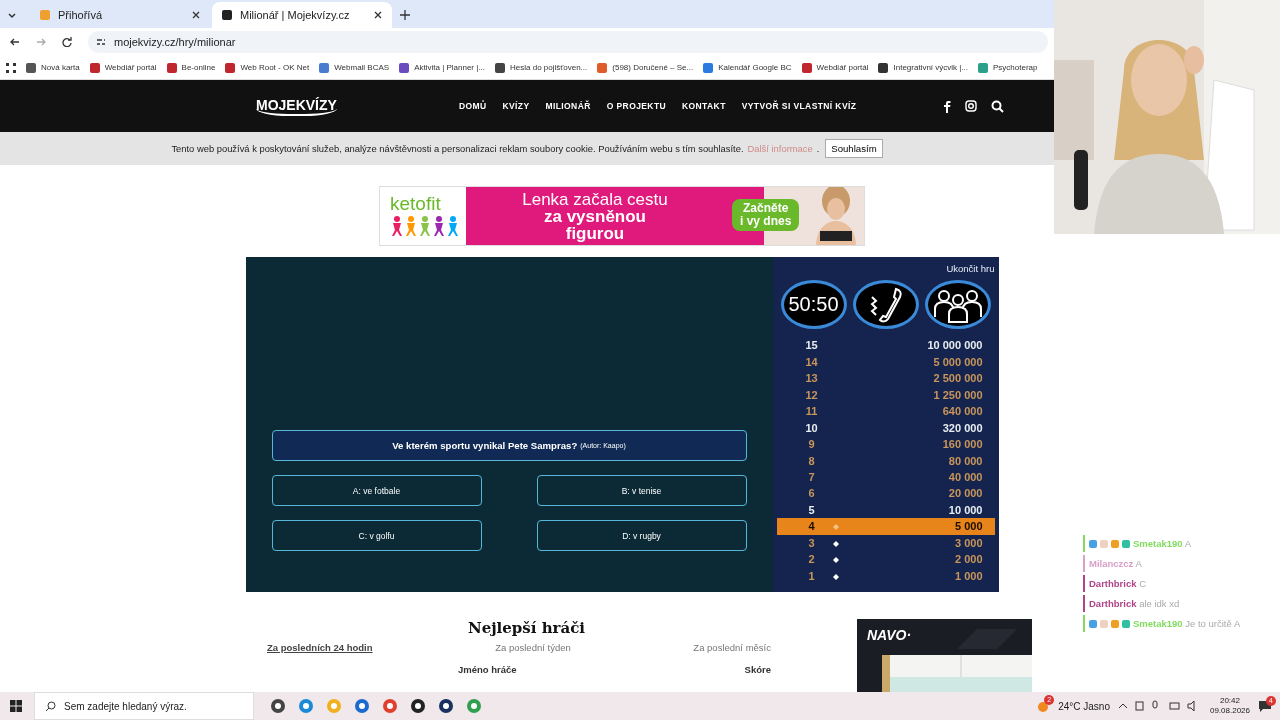 The height and width of the screenshot is (720, 1280). Describe the element at coordinates (813, 304) in the screenshot. I see `lifeline-button: 50:50` at that location.